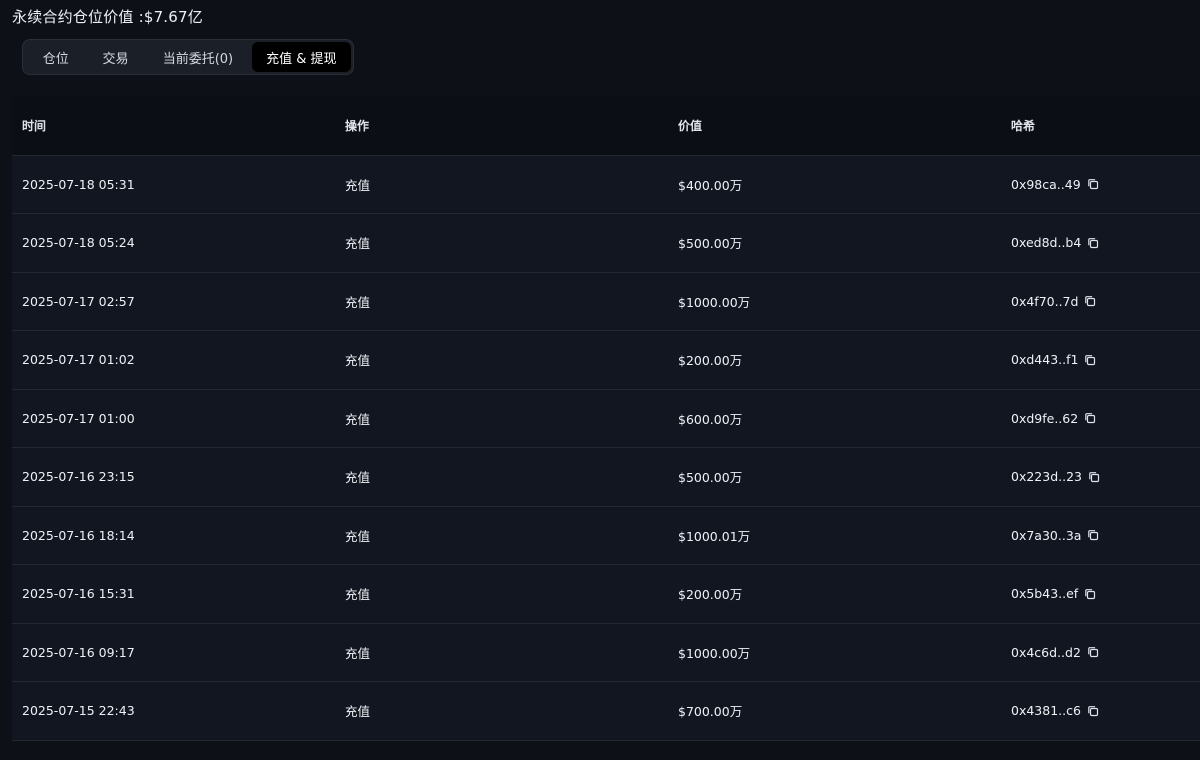 This screenshot has width=1200, height=760. I want to click on cell-time: 2025-07-15 22:43, so click(173, 711).